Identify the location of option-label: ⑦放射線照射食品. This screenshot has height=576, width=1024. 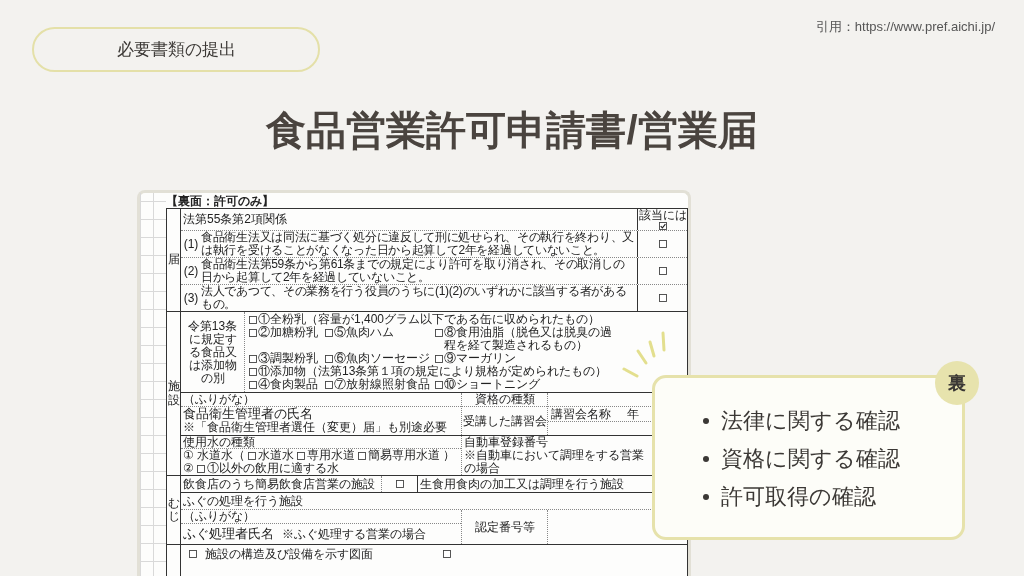
(382, 384).